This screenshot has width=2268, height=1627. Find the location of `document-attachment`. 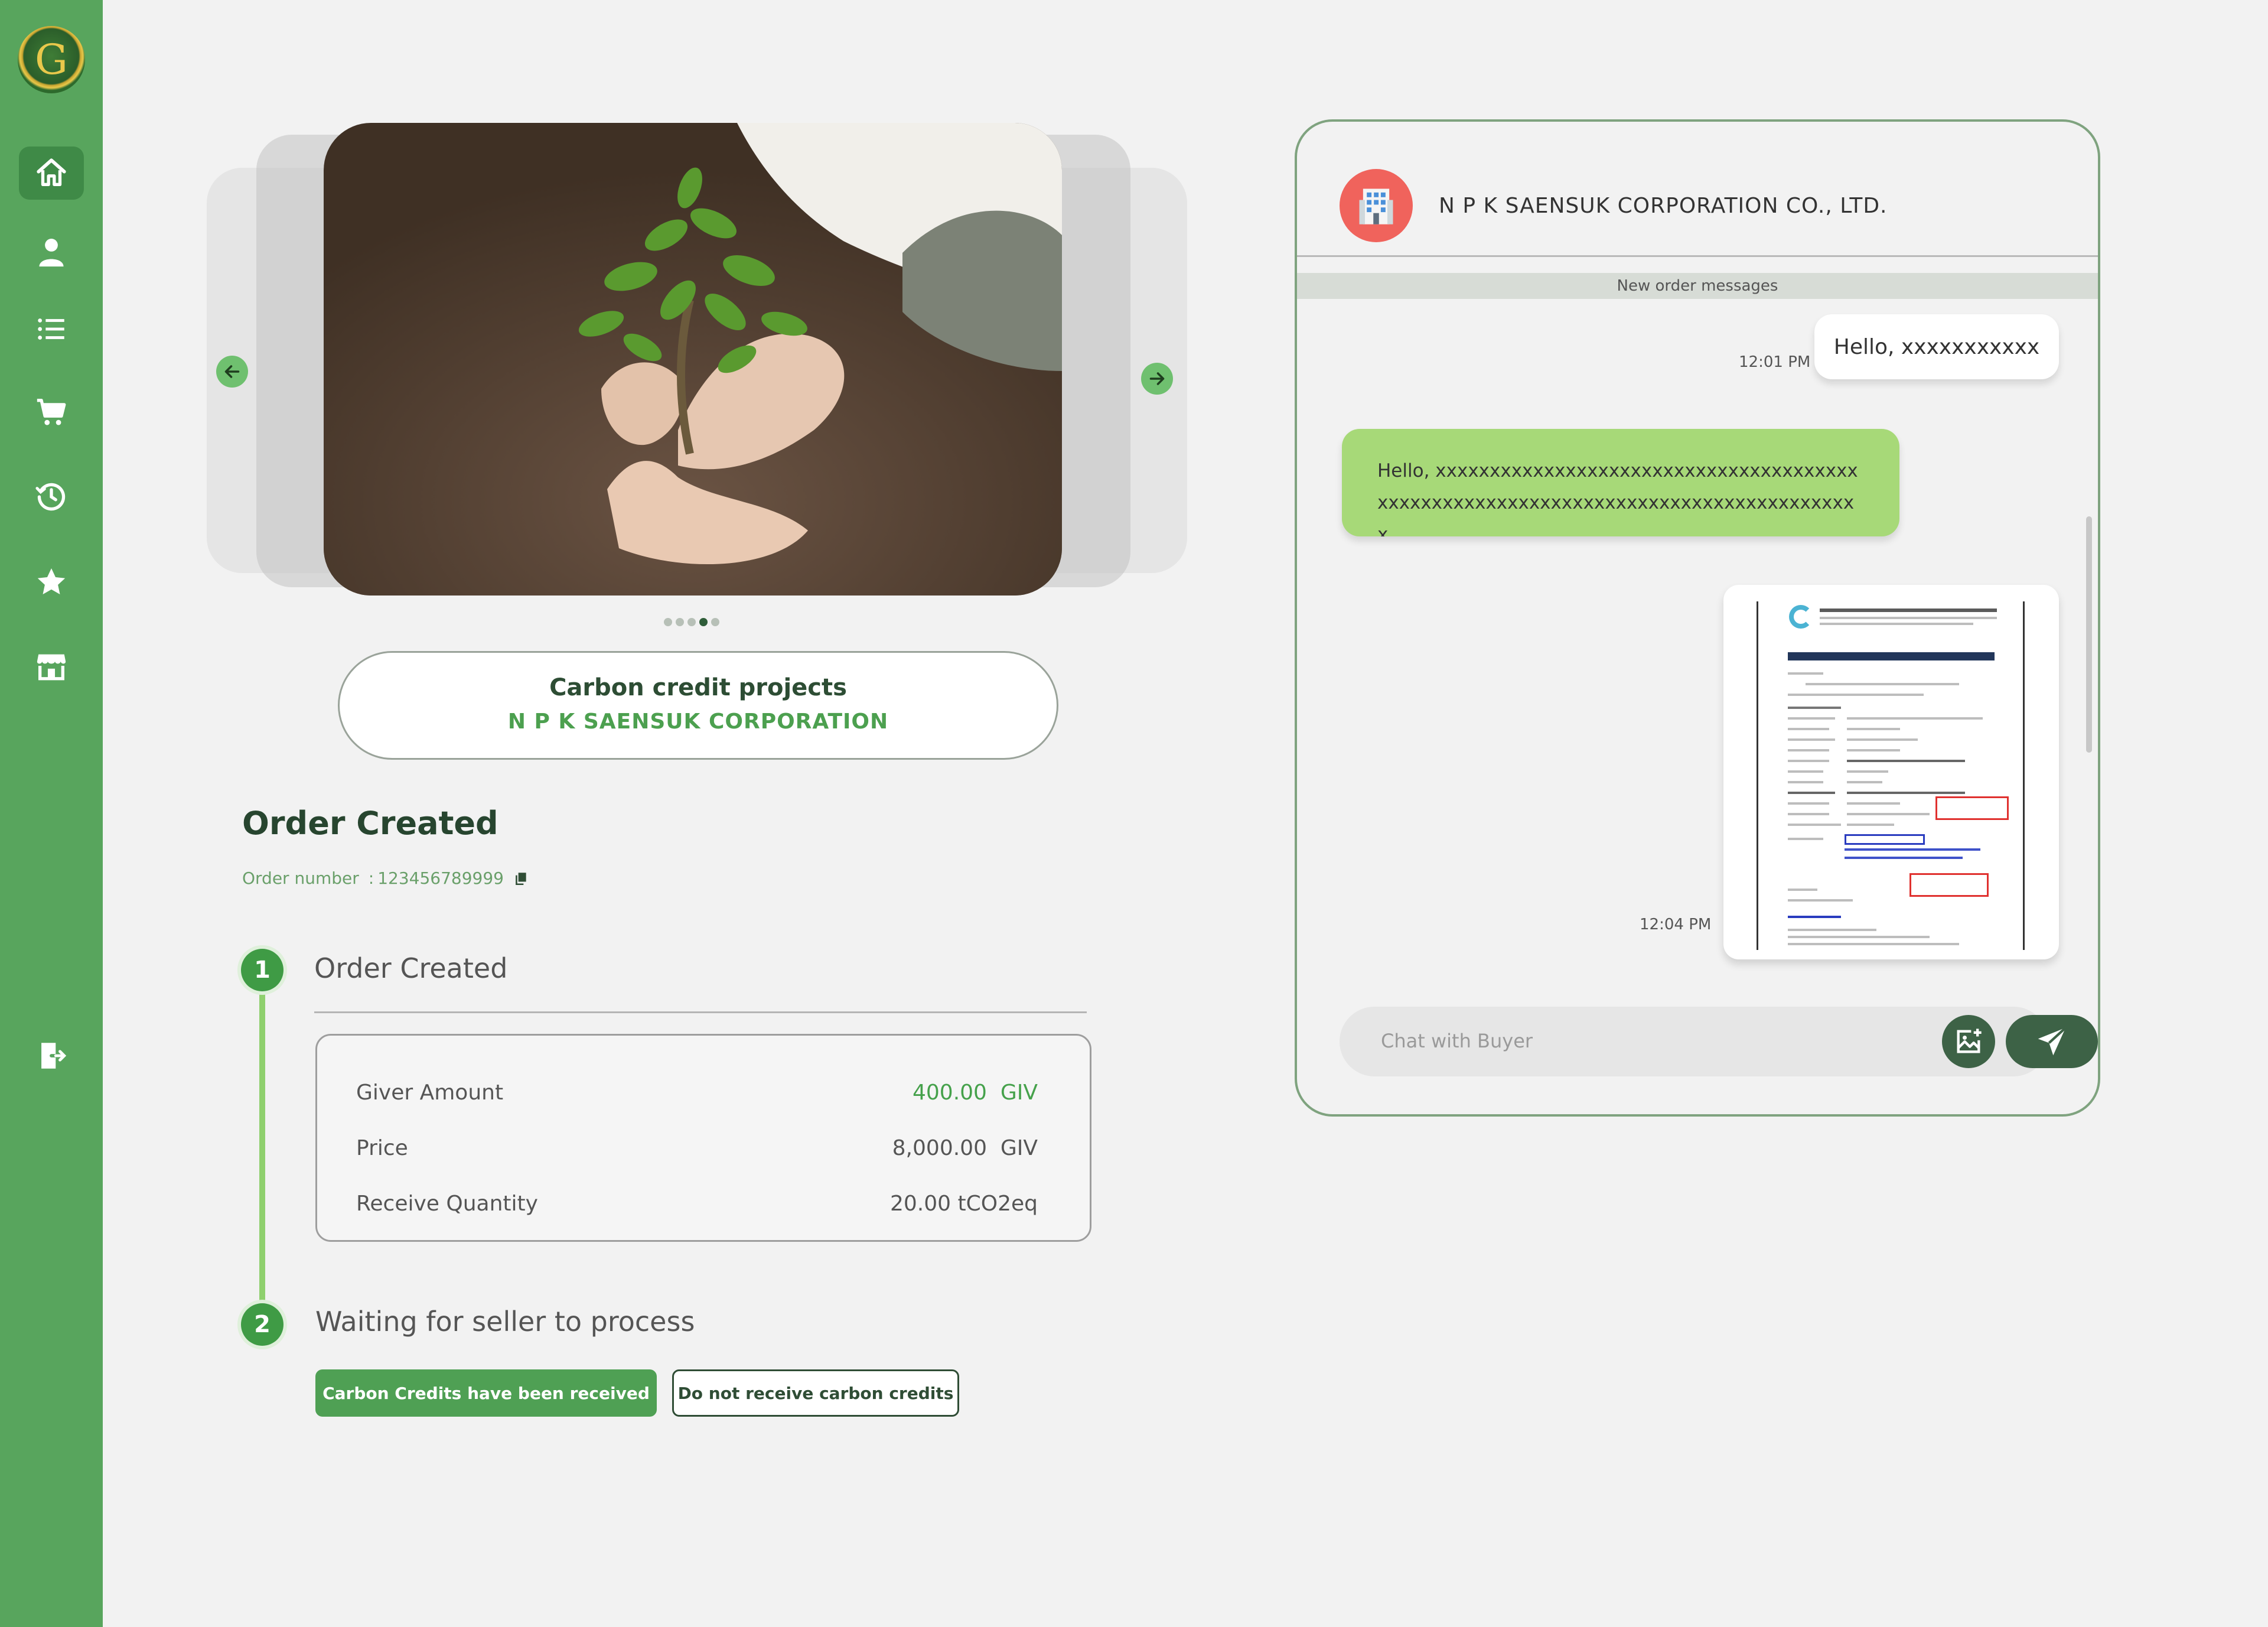

document-attachment is located at coordinates (1891, 772).